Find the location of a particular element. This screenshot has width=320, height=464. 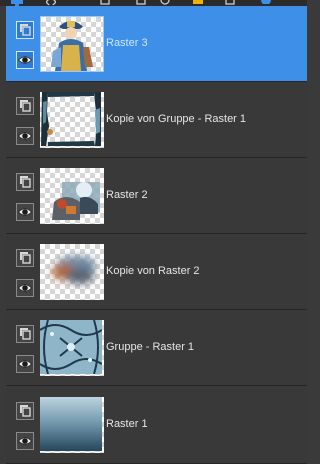

toolbar-trash-icon is located at coordinates (230, 2).